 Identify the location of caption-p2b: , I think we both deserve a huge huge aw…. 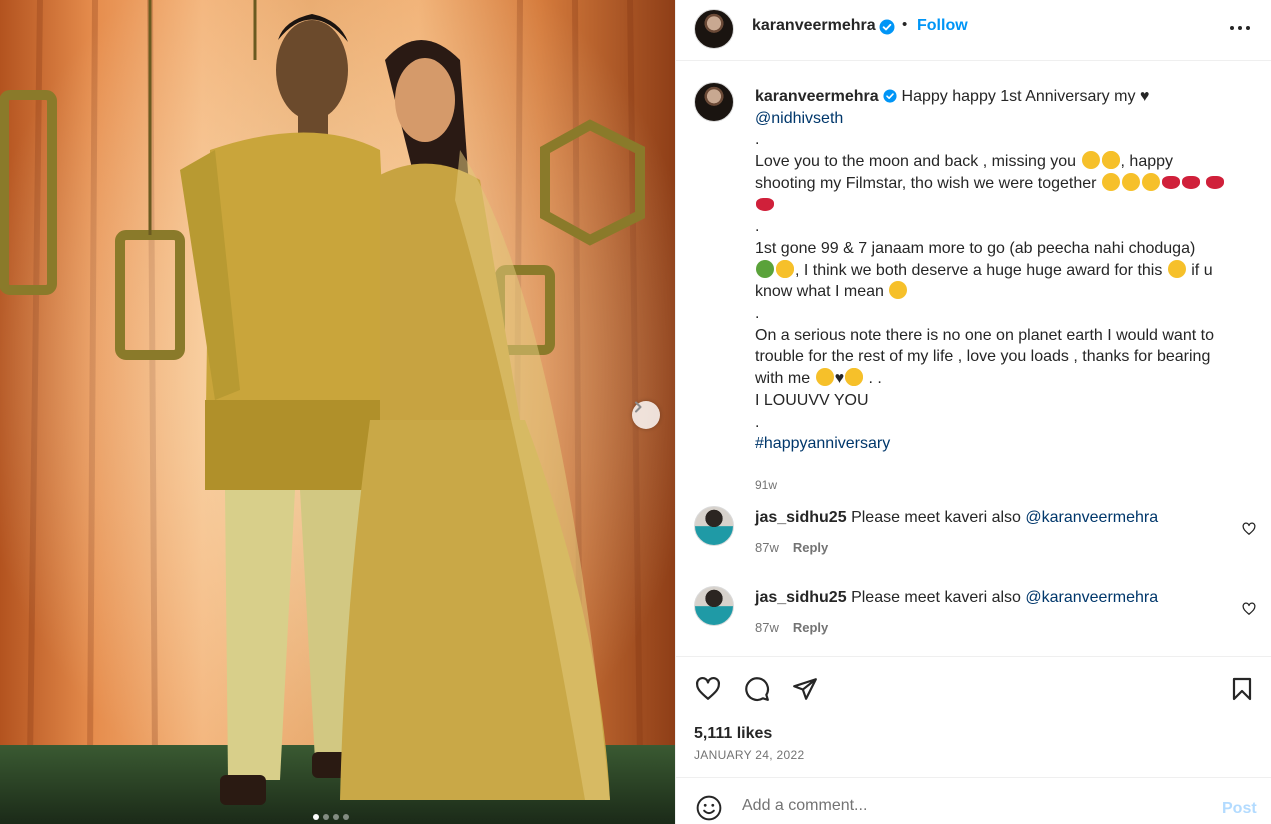
(979, 270).